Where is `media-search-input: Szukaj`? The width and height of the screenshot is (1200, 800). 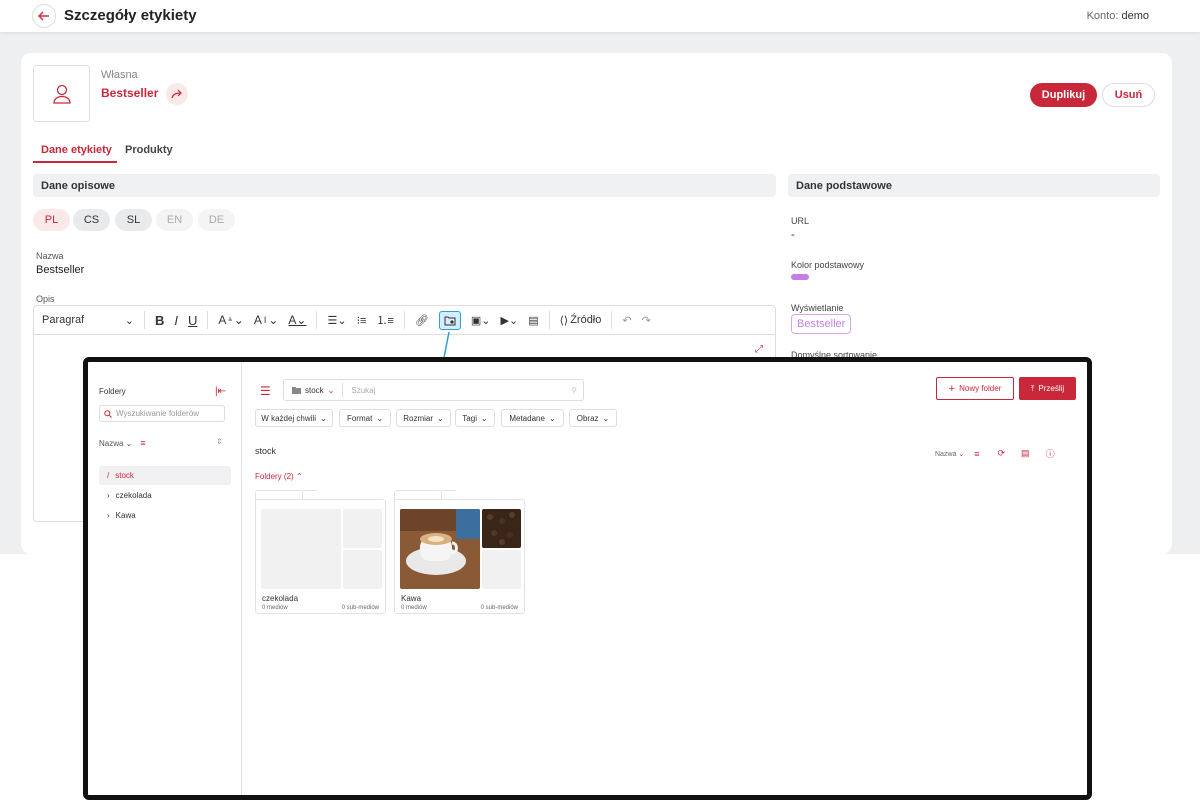 media-search-input: Szukaj is located at coordinates (457, 390).